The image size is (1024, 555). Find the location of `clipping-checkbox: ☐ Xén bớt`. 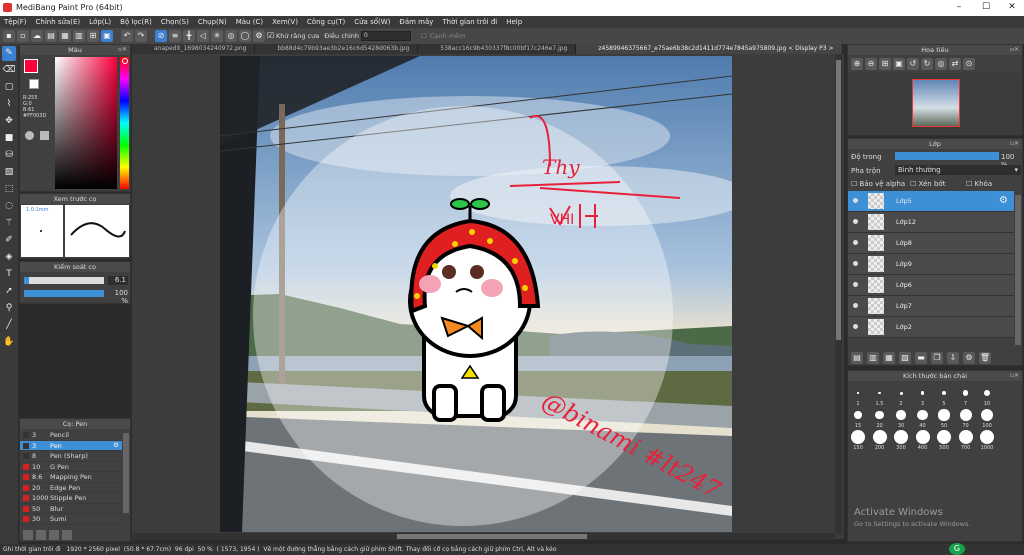

clipping-checkbox: ☐ Xén bớt is located at coordinates (927, 184).